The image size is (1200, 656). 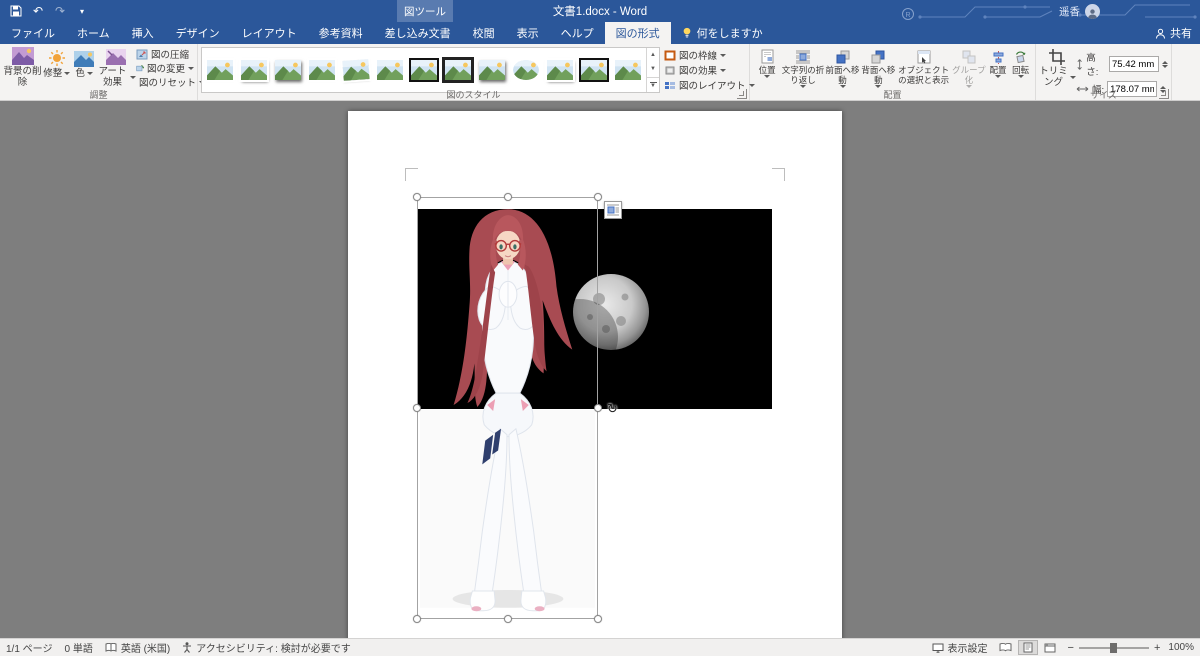 What do you see at coordinates (507, 197) in the screenshot?
I see `selection-handle-n` at bounding box center [507, 197].